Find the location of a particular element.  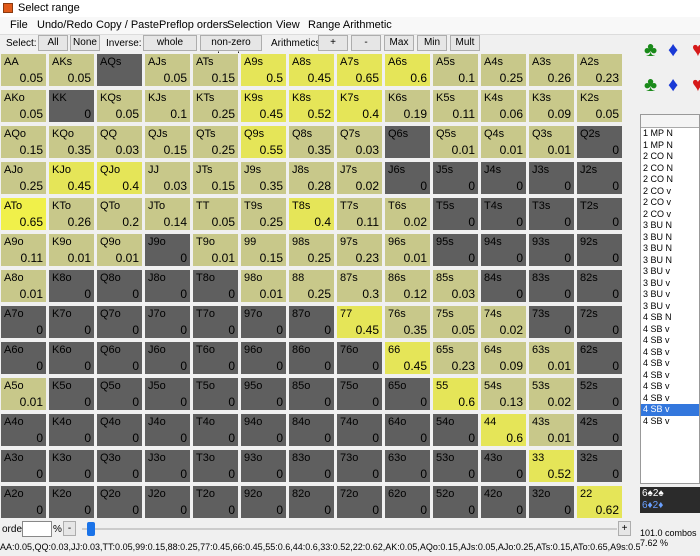

hand-cell-t4s: T4s 0 is located at coordinates (503, 214).